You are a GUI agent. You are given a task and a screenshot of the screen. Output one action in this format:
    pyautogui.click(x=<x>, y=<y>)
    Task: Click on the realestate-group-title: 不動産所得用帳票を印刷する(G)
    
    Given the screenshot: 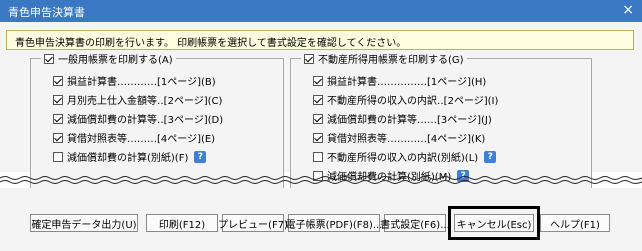 What is the action you would take?
    pyautogui.click(x=391, y=60)
    